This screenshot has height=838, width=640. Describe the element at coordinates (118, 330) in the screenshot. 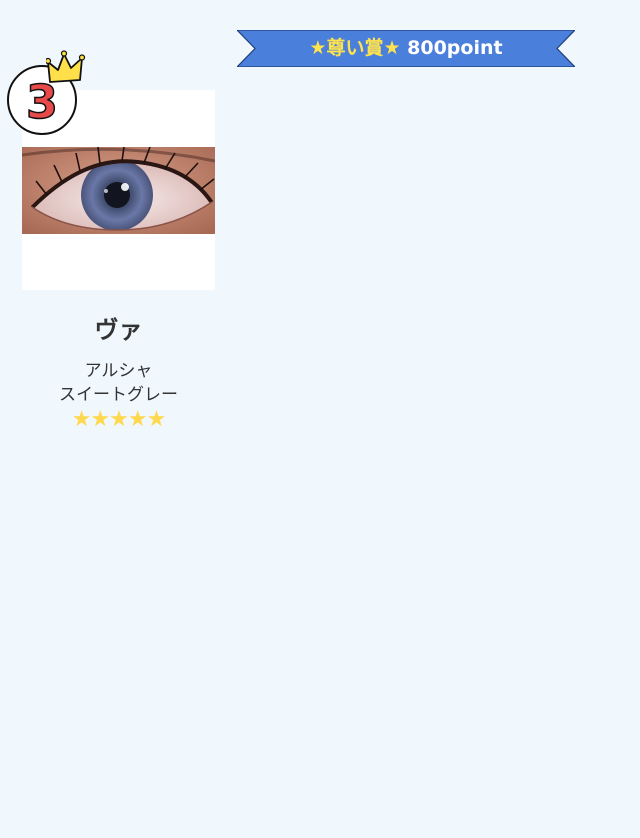

I see `reviewer-name: ヴァ` at that location.